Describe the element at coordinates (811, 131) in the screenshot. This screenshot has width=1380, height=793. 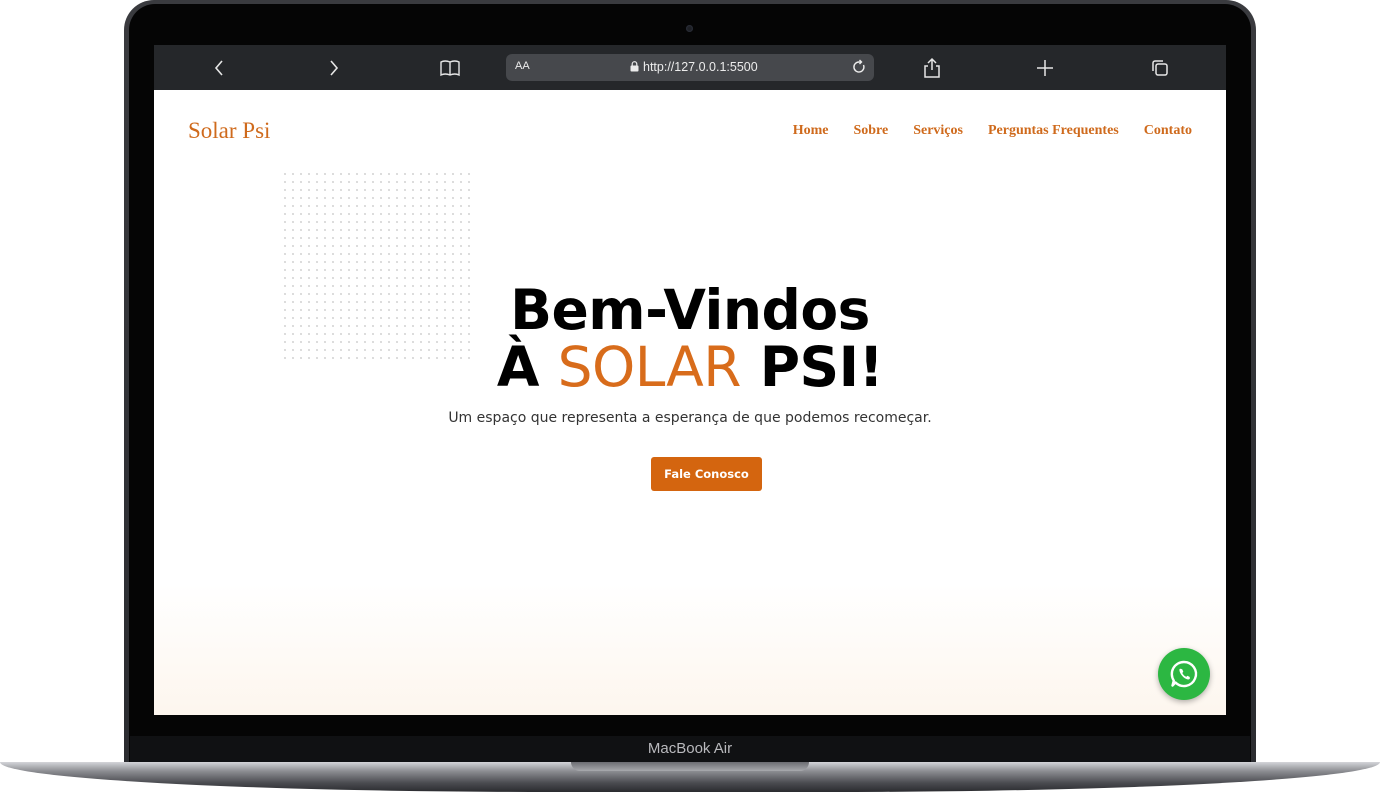
I see `nav-item-home: Home` at that location.